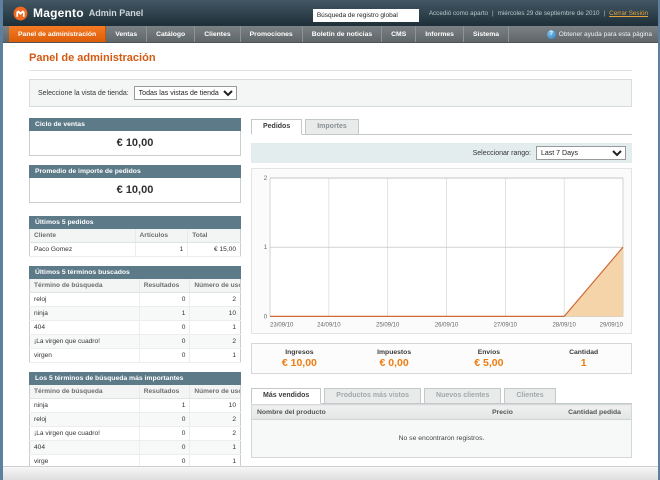  I want to click on svg-text: 2, so click(266, 179).